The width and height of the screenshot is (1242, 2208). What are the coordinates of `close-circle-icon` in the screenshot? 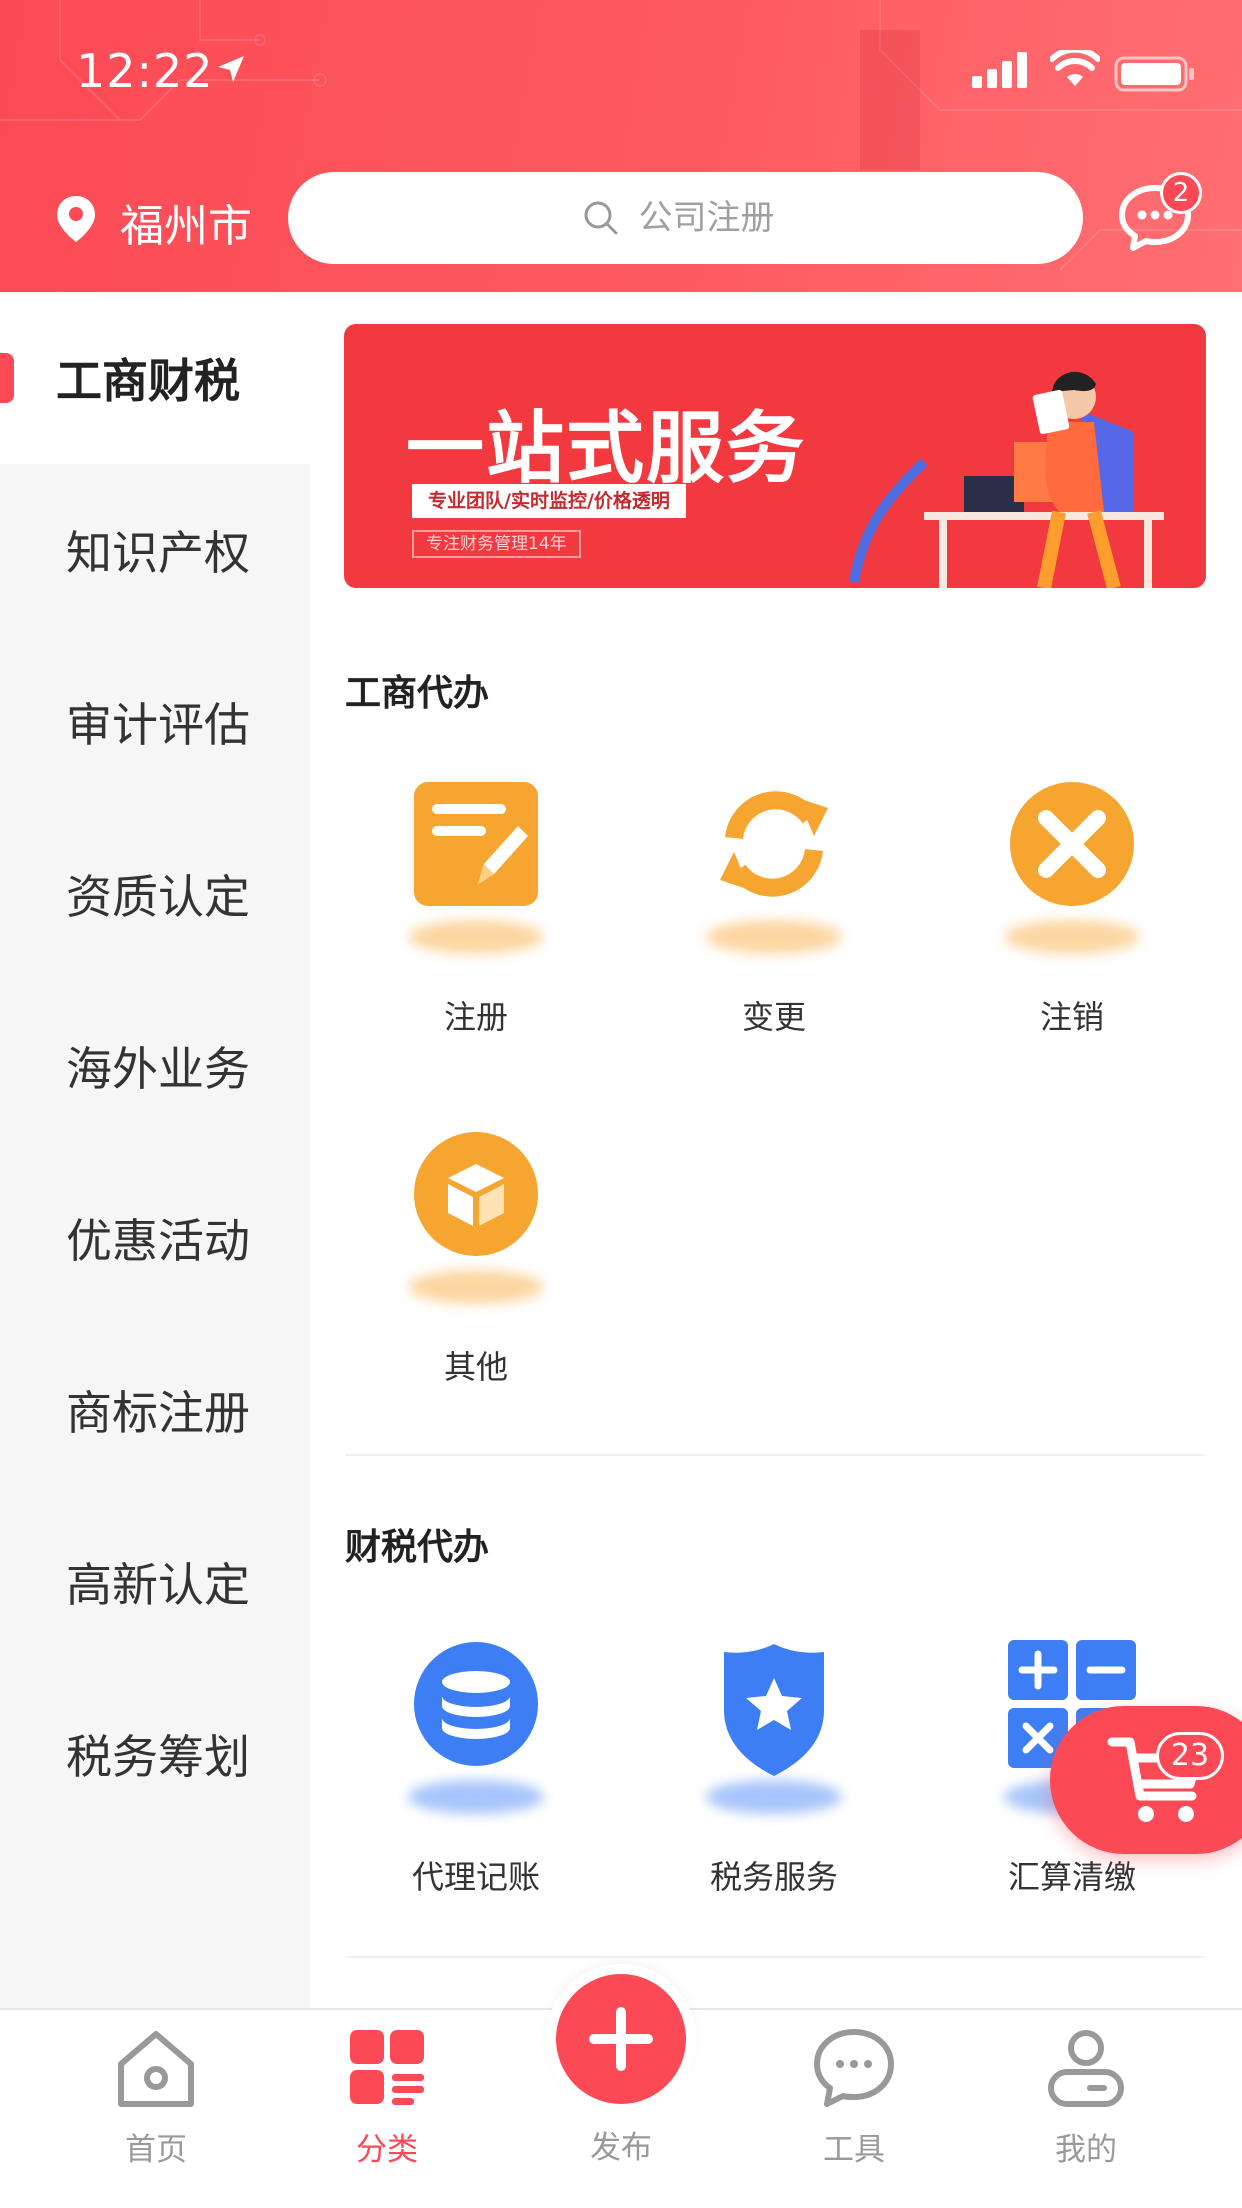 It's located at (1072, 844).